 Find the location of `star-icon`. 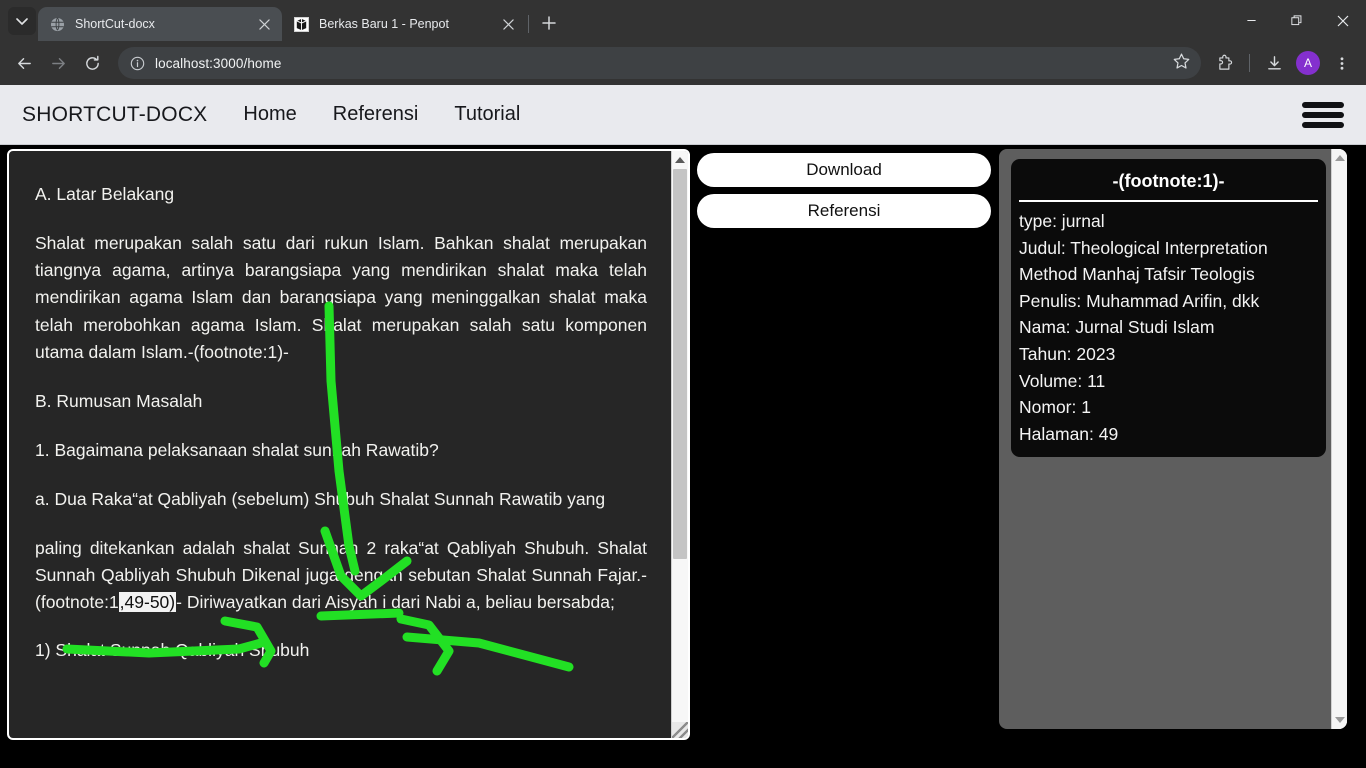

star-icon is located at coordinates (1181, 64).